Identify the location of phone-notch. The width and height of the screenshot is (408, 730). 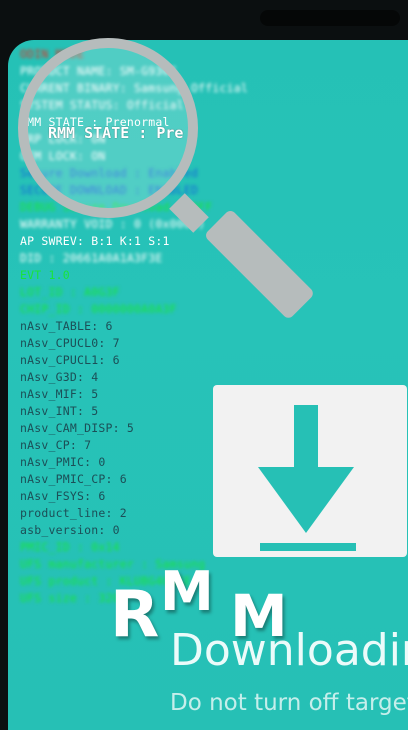
(330, 18).